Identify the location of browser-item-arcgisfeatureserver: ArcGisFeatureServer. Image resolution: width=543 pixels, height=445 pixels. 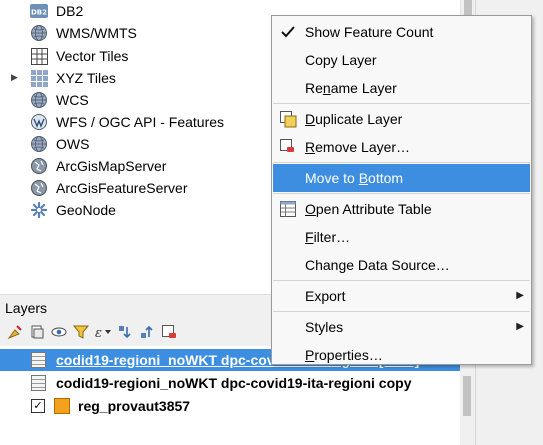
(150, 188).